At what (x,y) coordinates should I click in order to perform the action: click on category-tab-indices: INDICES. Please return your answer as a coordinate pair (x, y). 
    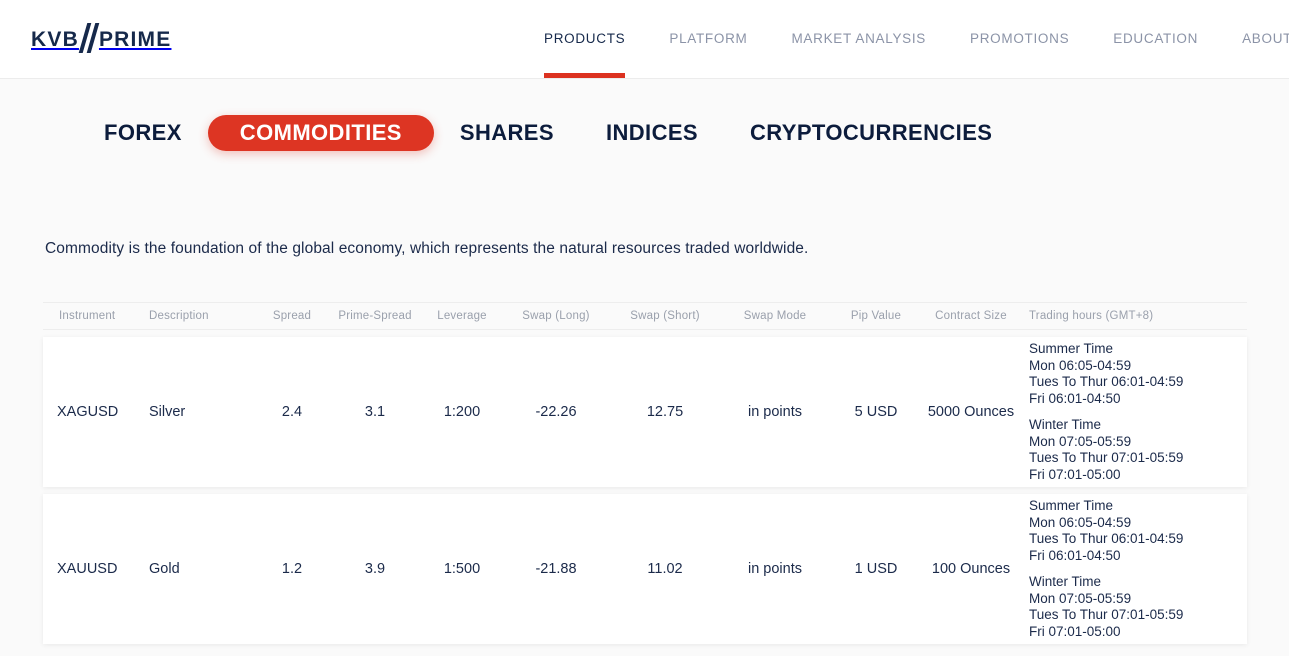
    Looking at the image, I should click on (652, 133).